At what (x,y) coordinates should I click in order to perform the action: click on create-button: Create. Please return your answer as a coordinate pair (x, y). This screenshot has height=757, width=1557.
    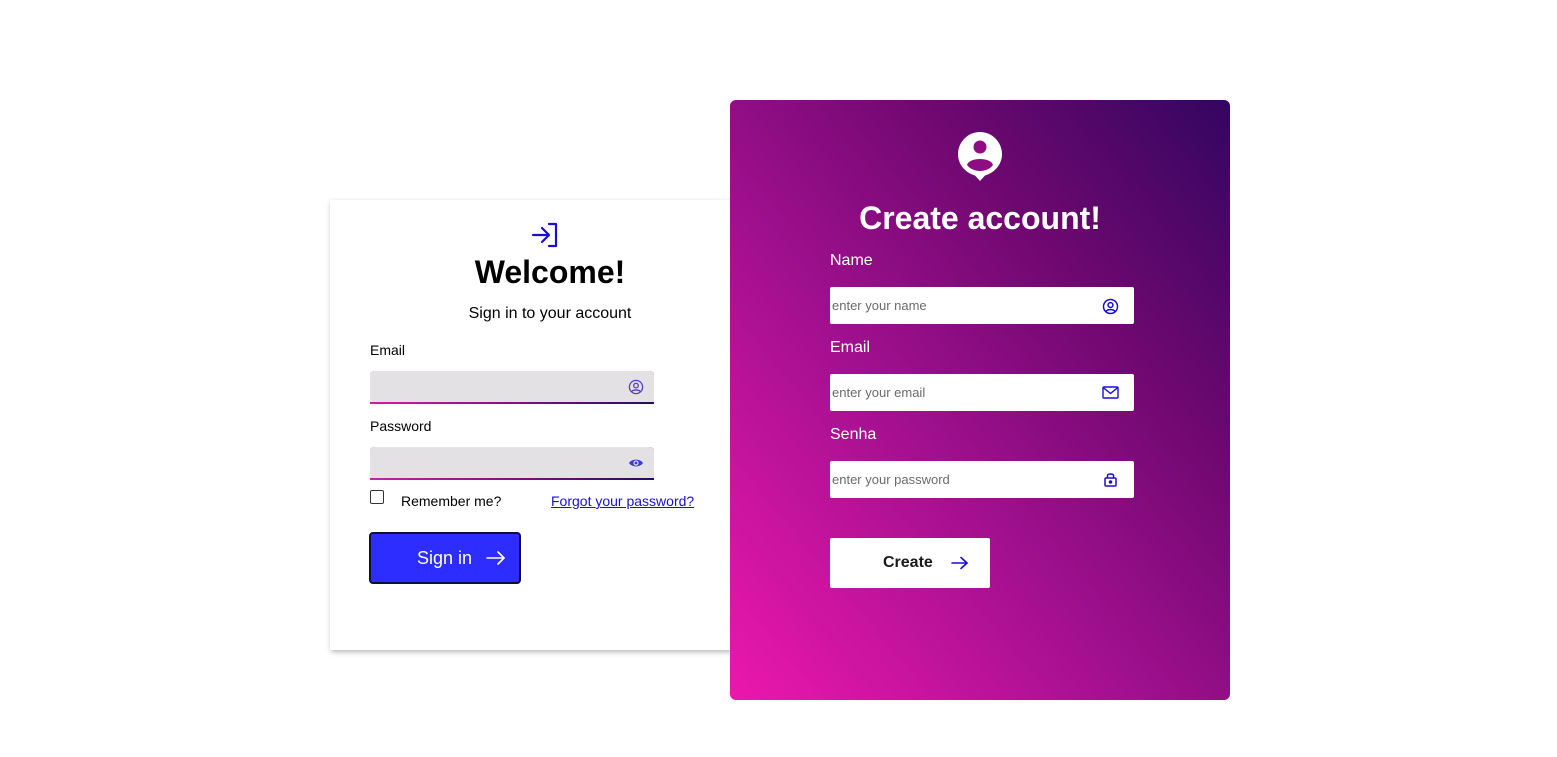
    Looking at the image, I should click on (910, 563).